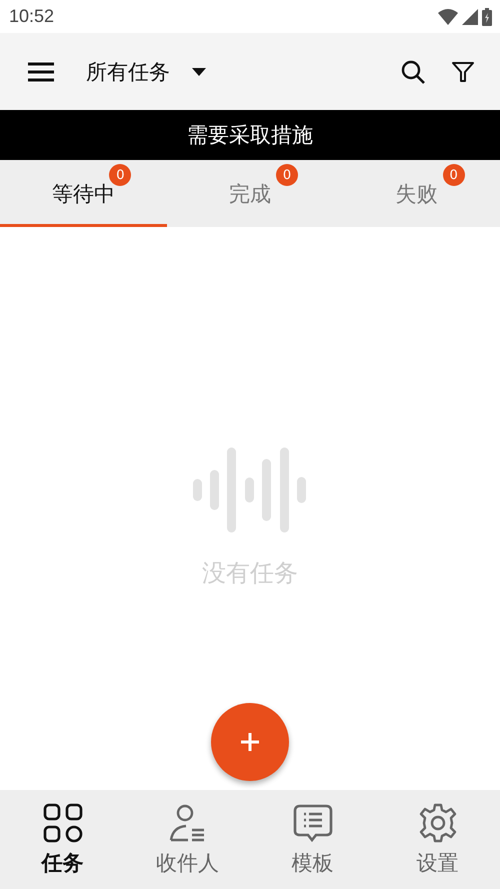  I want to click on nav-item: 任务, so click(62, 839).